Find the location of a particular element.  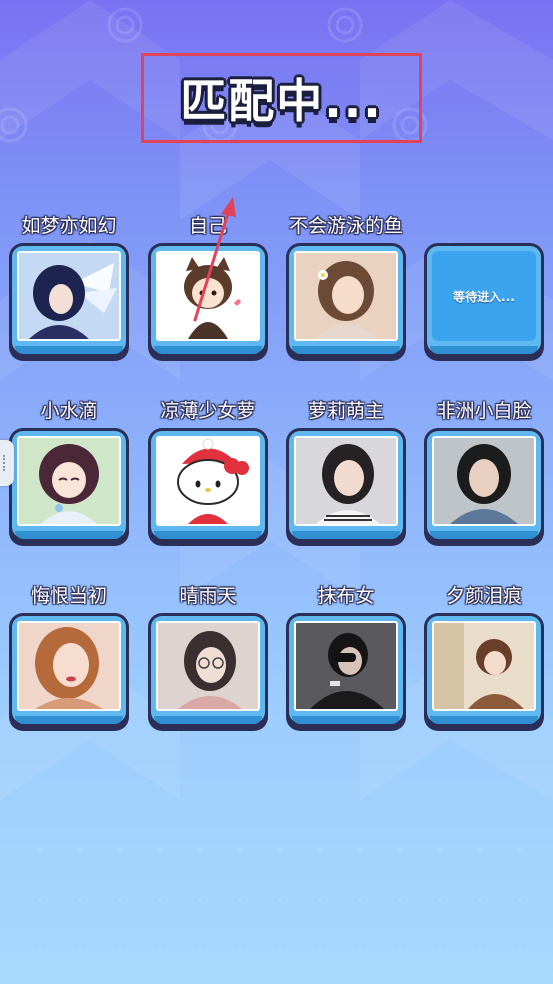

cat-ear-cartoon-girl-avatar is located at coordinates (208, 296).